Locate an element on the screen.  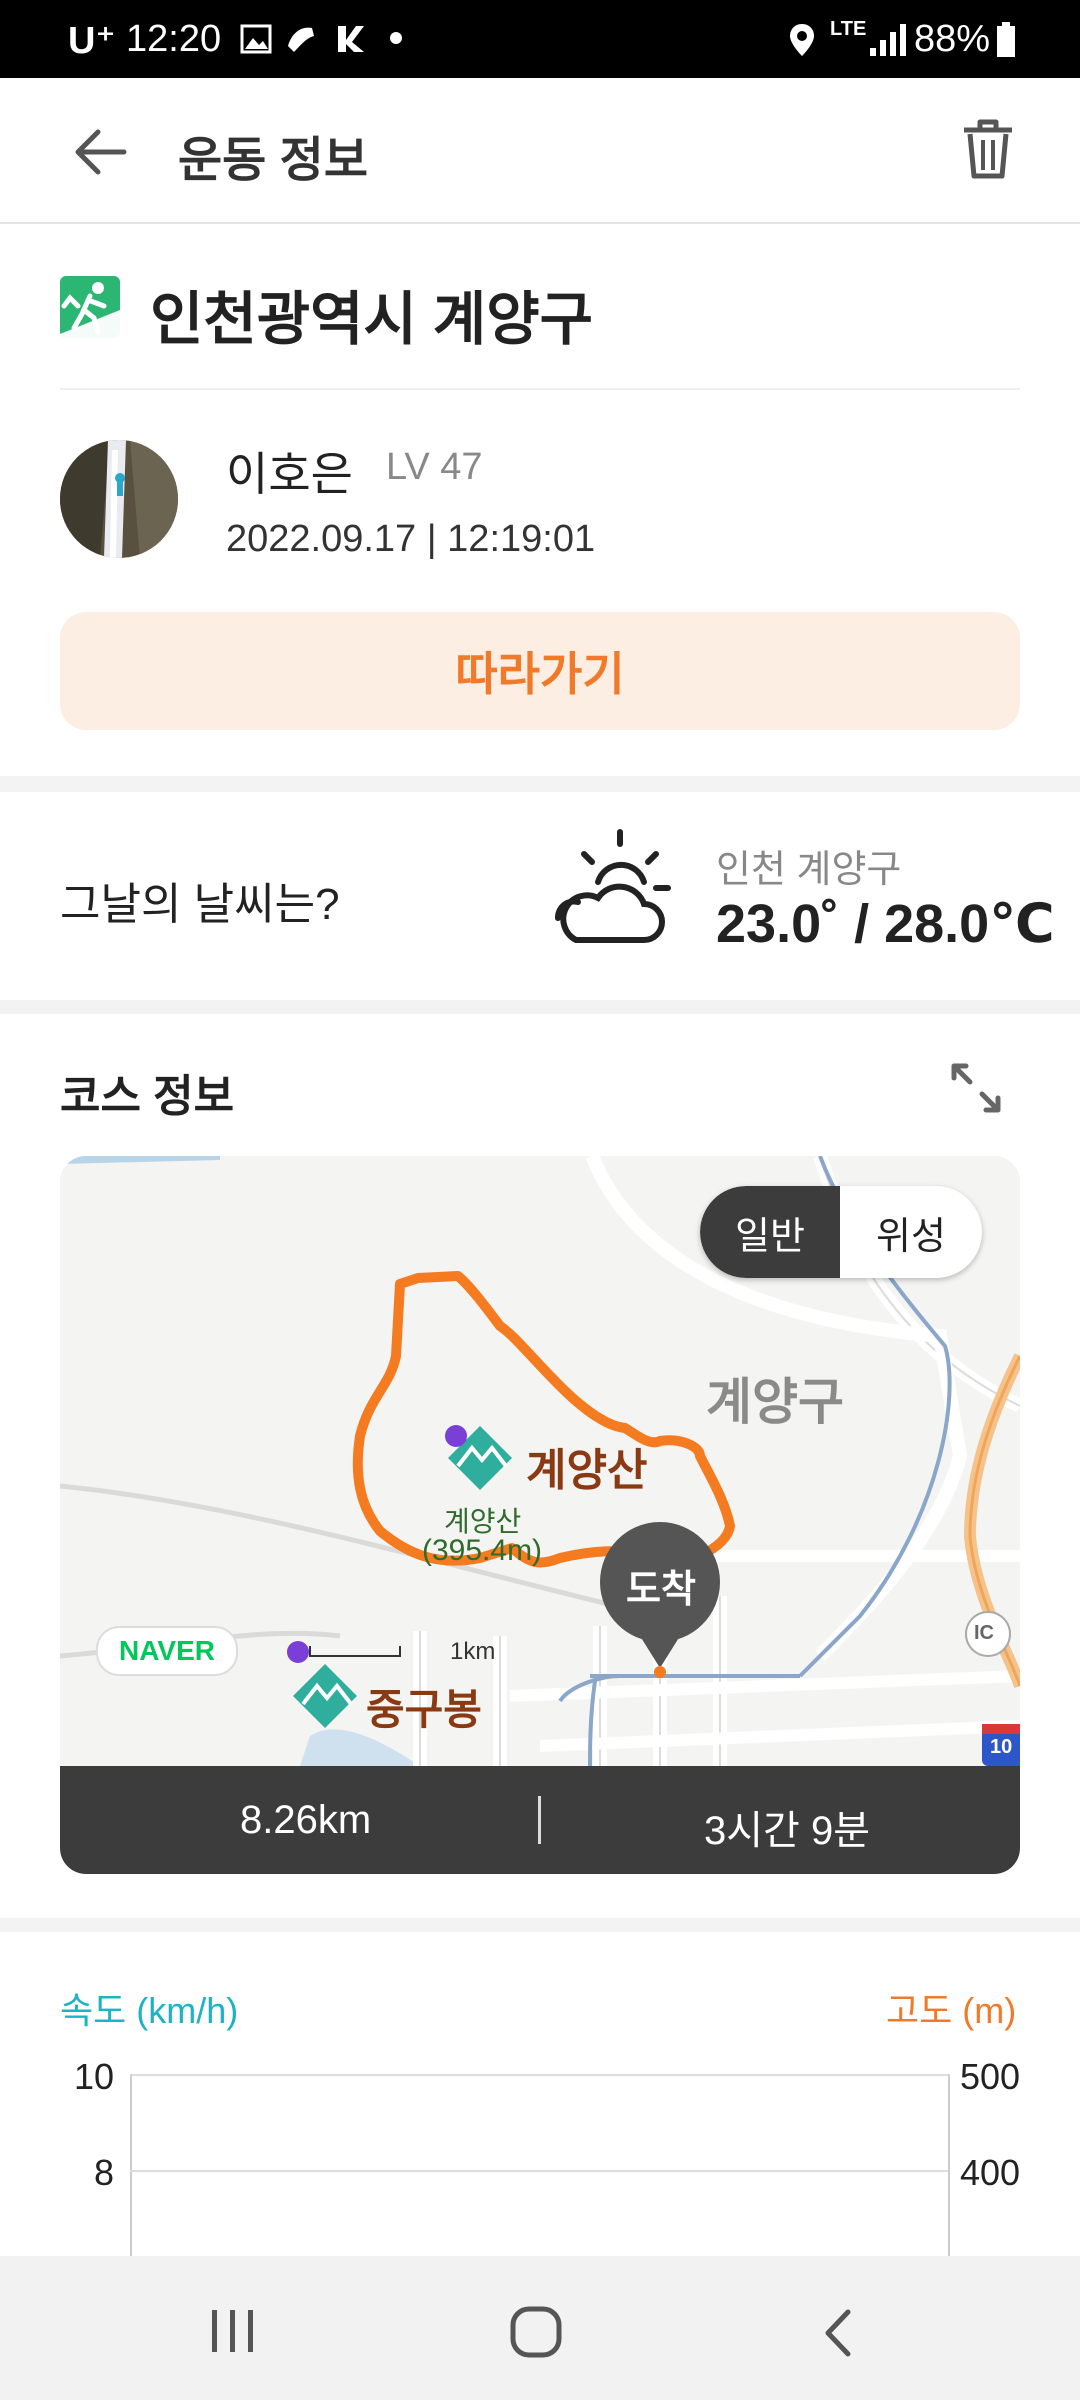
weather-card: 그날의 날씨는? 인천 계양구 23.0˚ / 28.0℃ is located at coordinates (540, 896).